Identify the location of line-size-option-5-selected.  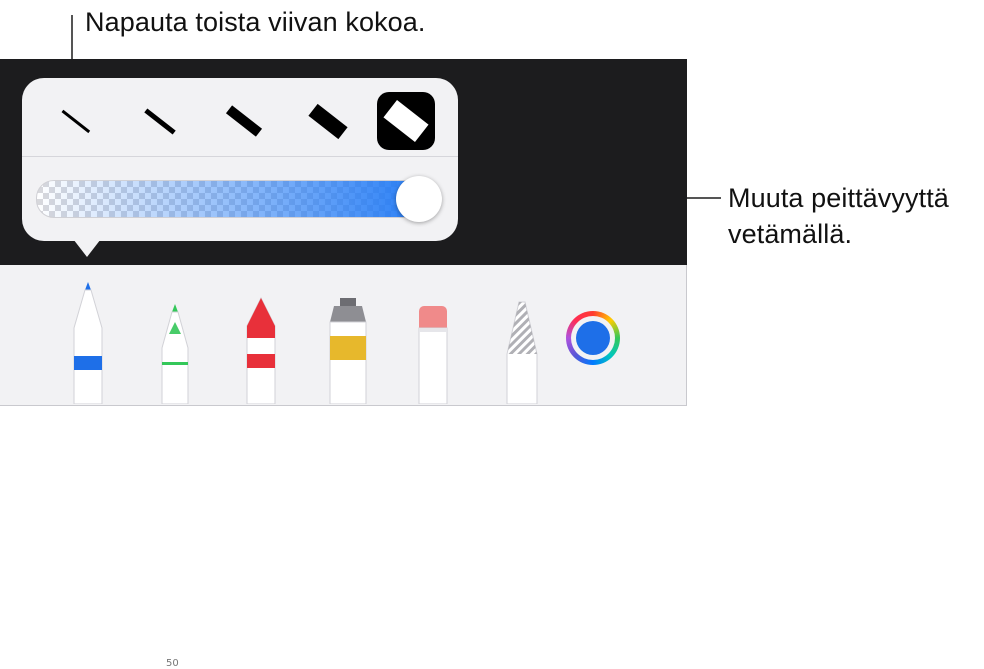
(406, 121).